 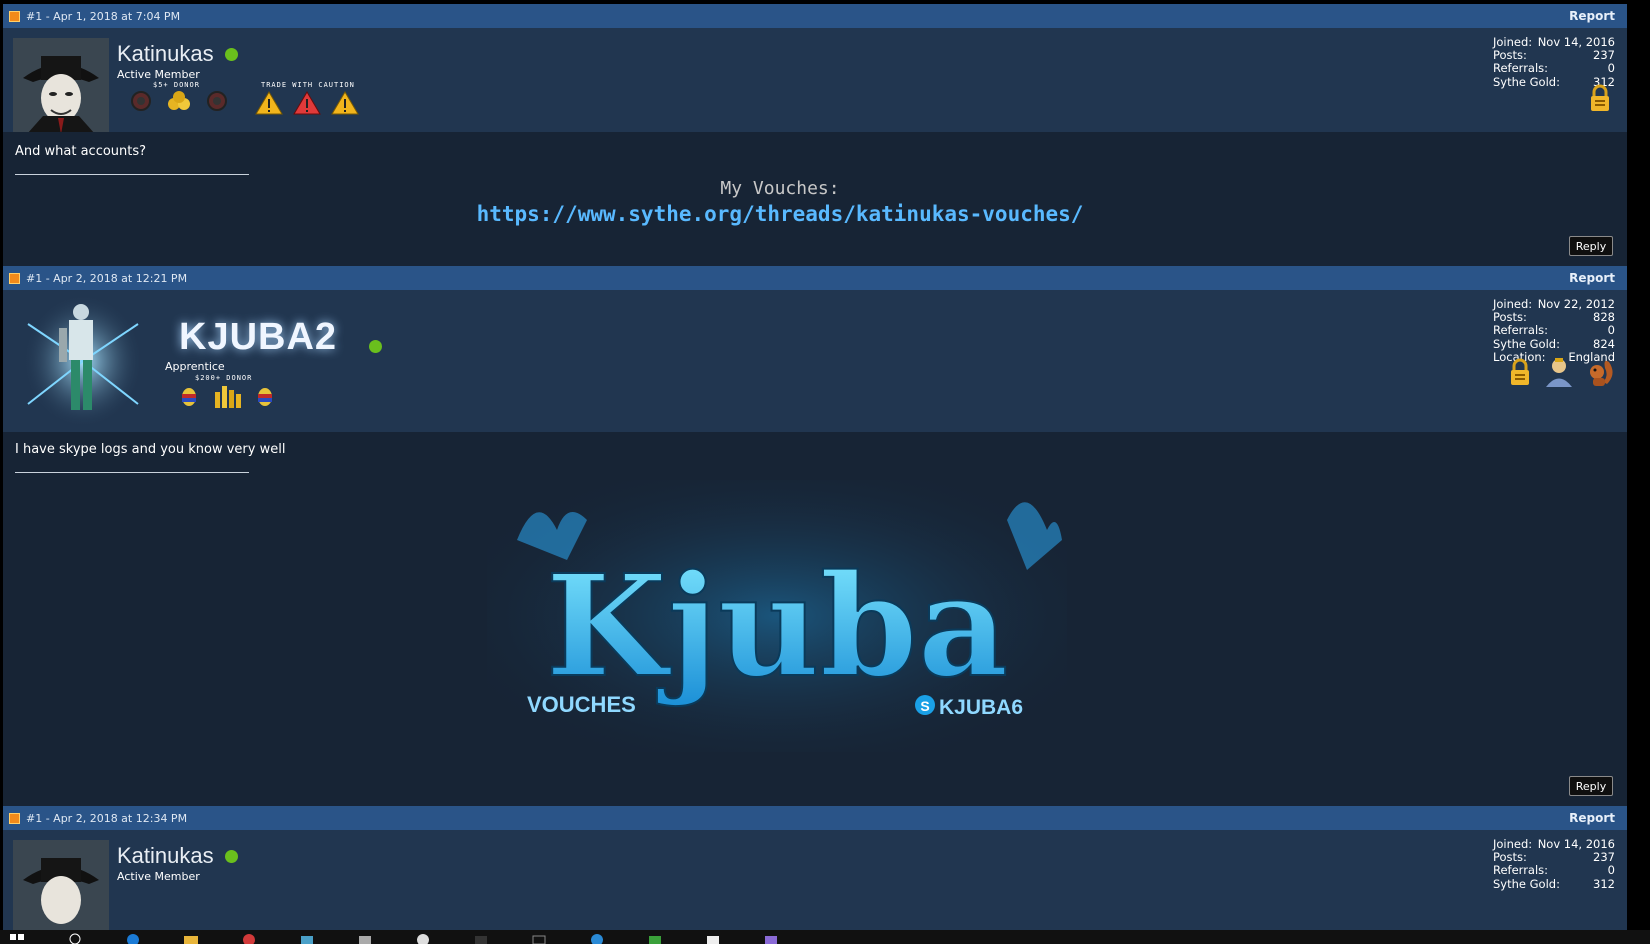 What do you see at coordinates (179, 101) in the screenshot?
I see `gold-coins-icon` at bounding box center [179, 101].